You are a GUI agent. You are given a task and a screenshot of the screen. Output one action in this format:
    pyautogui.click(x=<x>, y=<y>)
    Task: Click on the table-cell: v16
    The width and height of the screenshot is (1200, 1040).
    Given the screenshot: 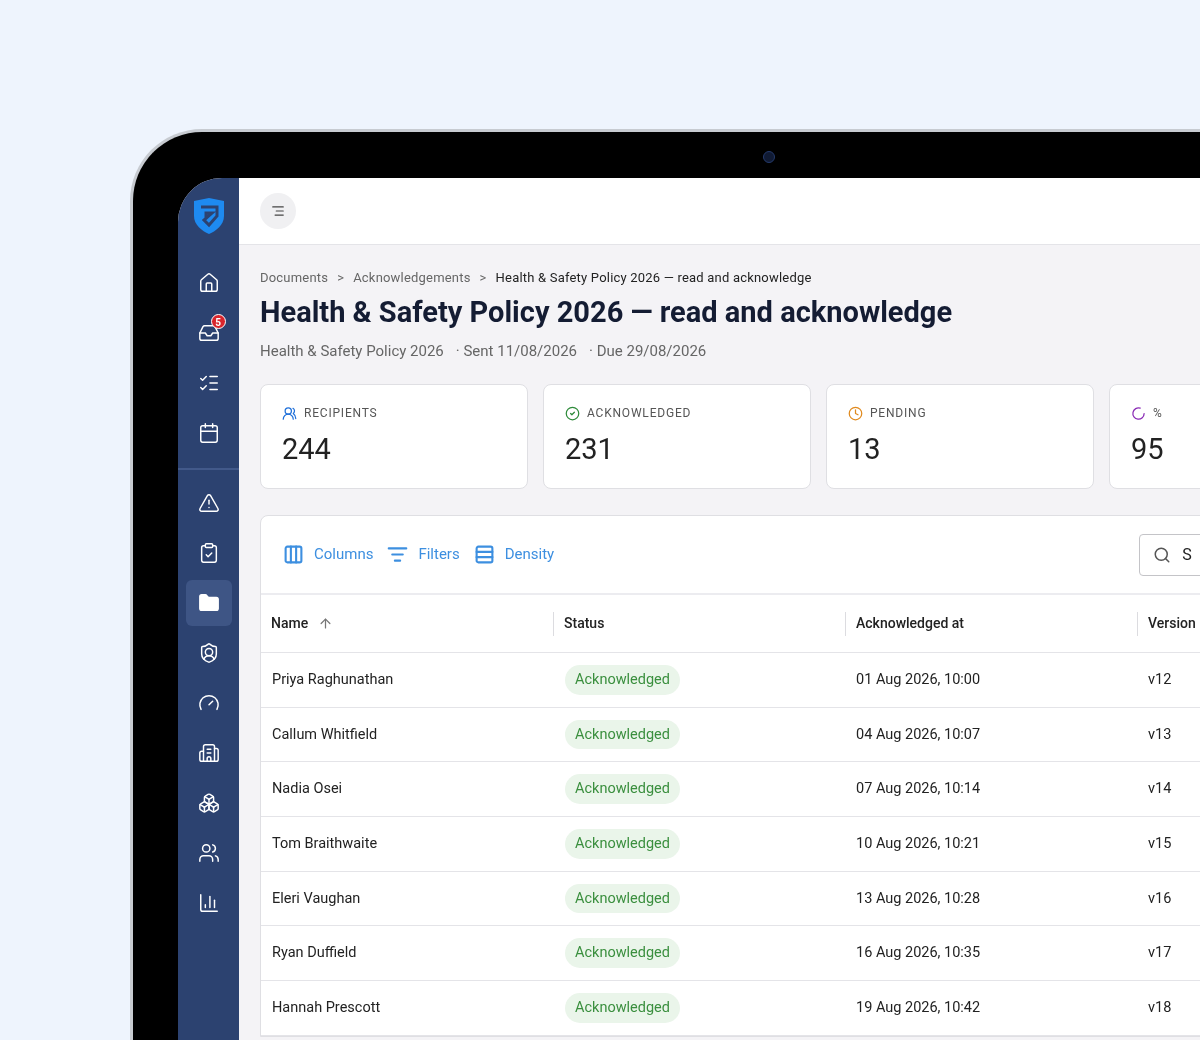 What is the action you would take?
    pyautogui.click(x=1160, y=898)
    